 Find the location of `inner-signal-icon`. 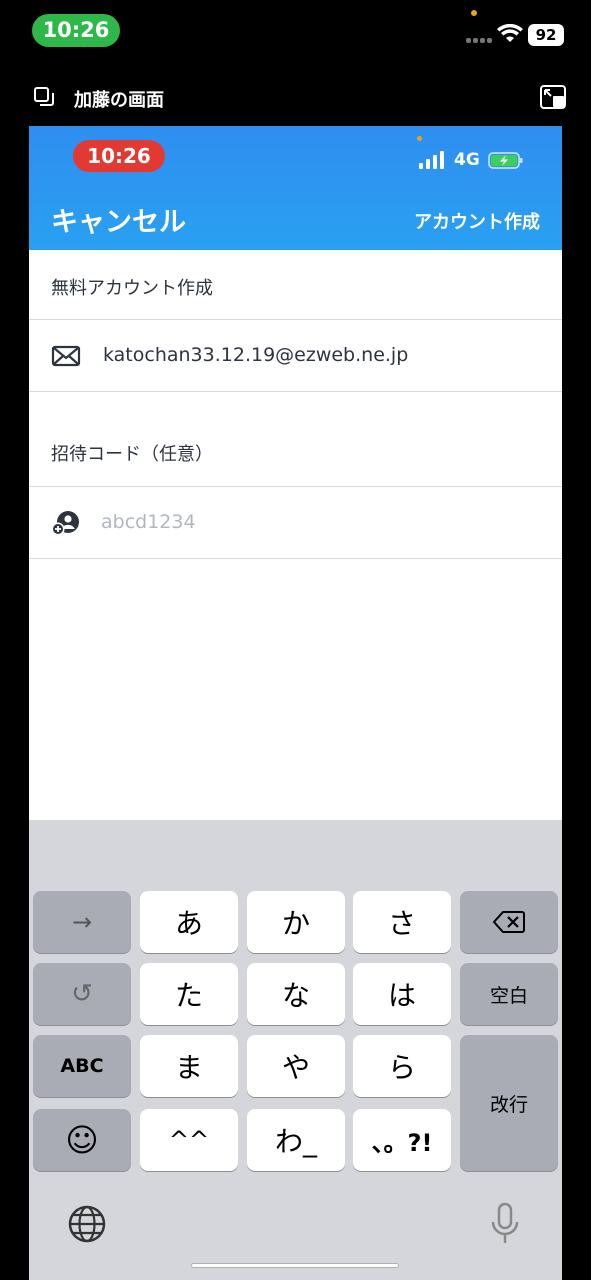

inner-signal-icon is located at coordinates (431, 160).